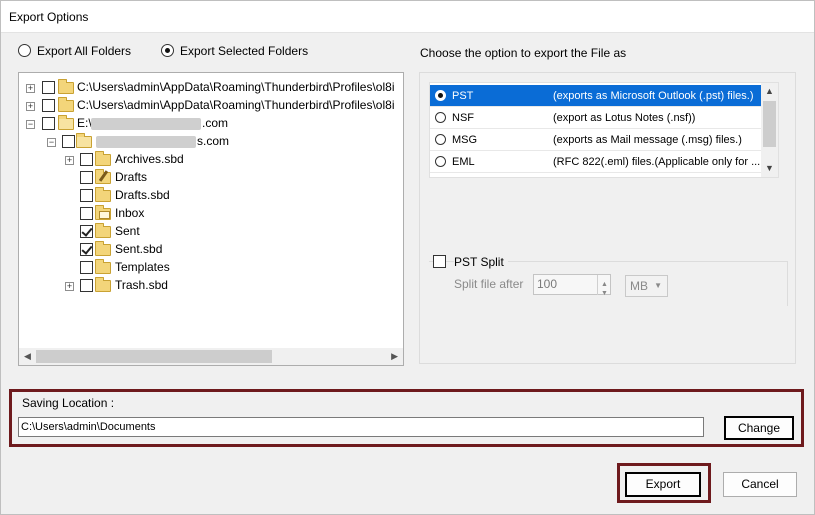 The width and height of the screenshot is (815, 515). Describe the element at coordinates (127, 231) in the screenshot. I see `tree-node-label: Sent` at that location.